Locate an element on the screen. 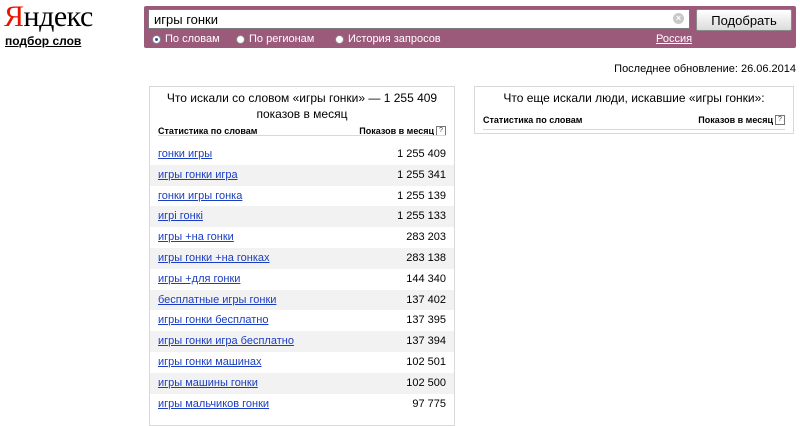  mode-history: История запросов is located at coordinates (388, 39).